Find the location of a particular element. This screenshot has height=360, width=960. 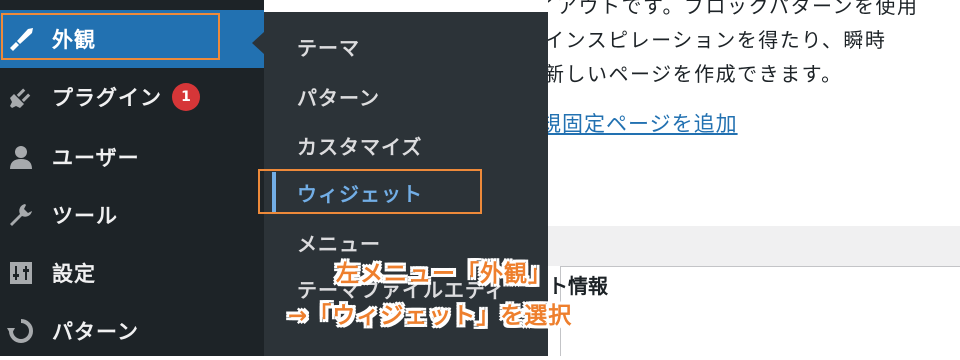

sidebar-item-users: ユーザー is located at coordinates (132, 157).